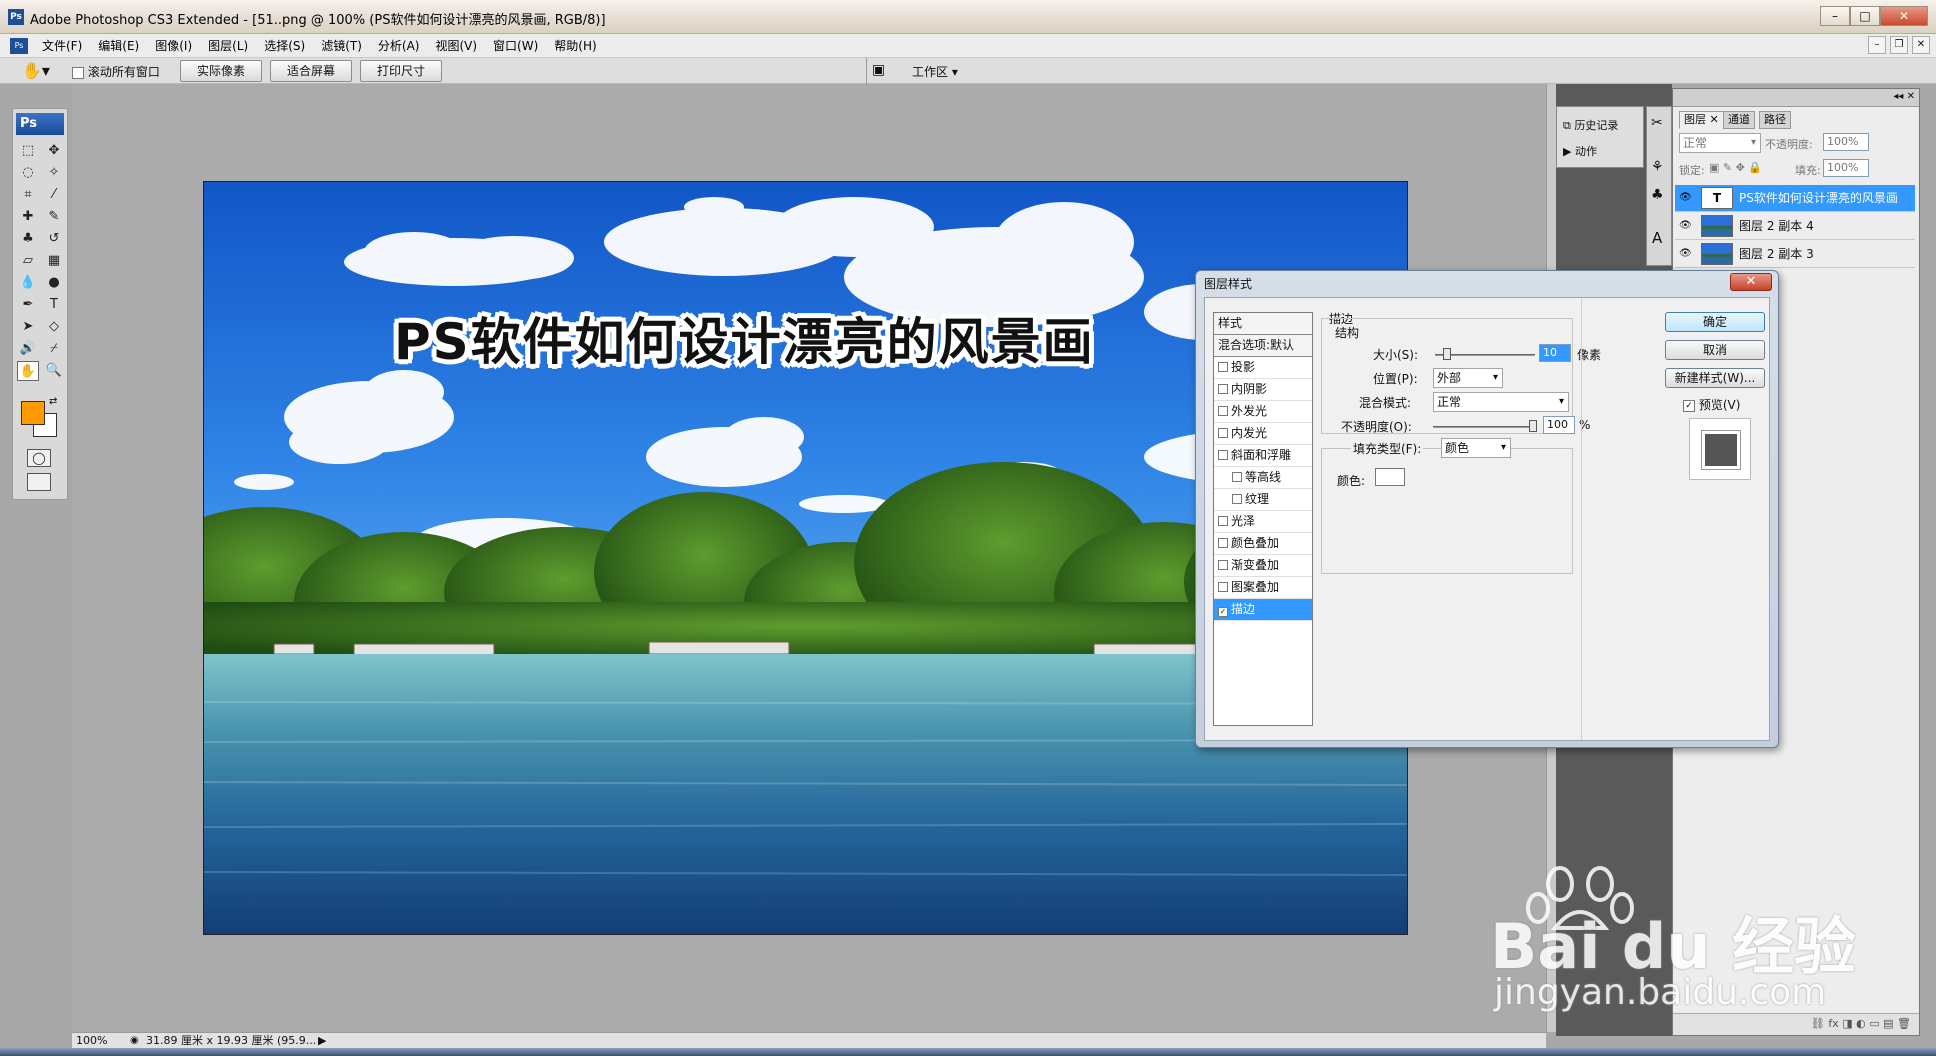 This screenshot has height=1056, width=1936. I want to click on move-tool-icon: ✥, so click(54, 151).